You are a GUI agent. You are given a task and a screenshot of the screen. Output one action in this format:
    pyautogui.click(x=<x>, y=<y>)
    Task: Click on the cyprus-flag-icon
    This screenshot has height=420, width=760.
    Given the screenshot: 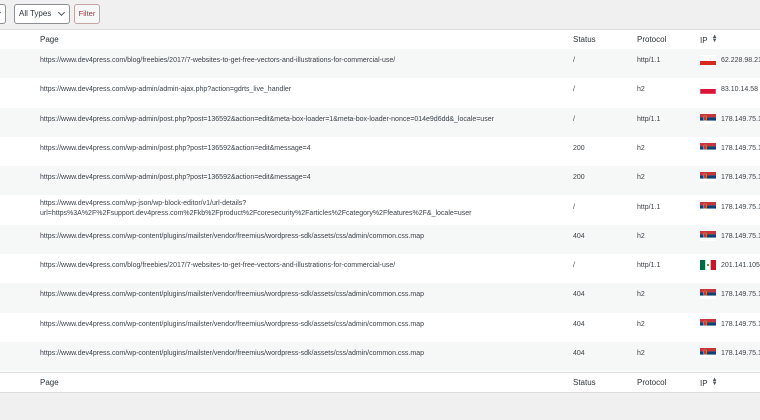 What is the action you would take?
    pyautogui.click(x=708, y=60)
    